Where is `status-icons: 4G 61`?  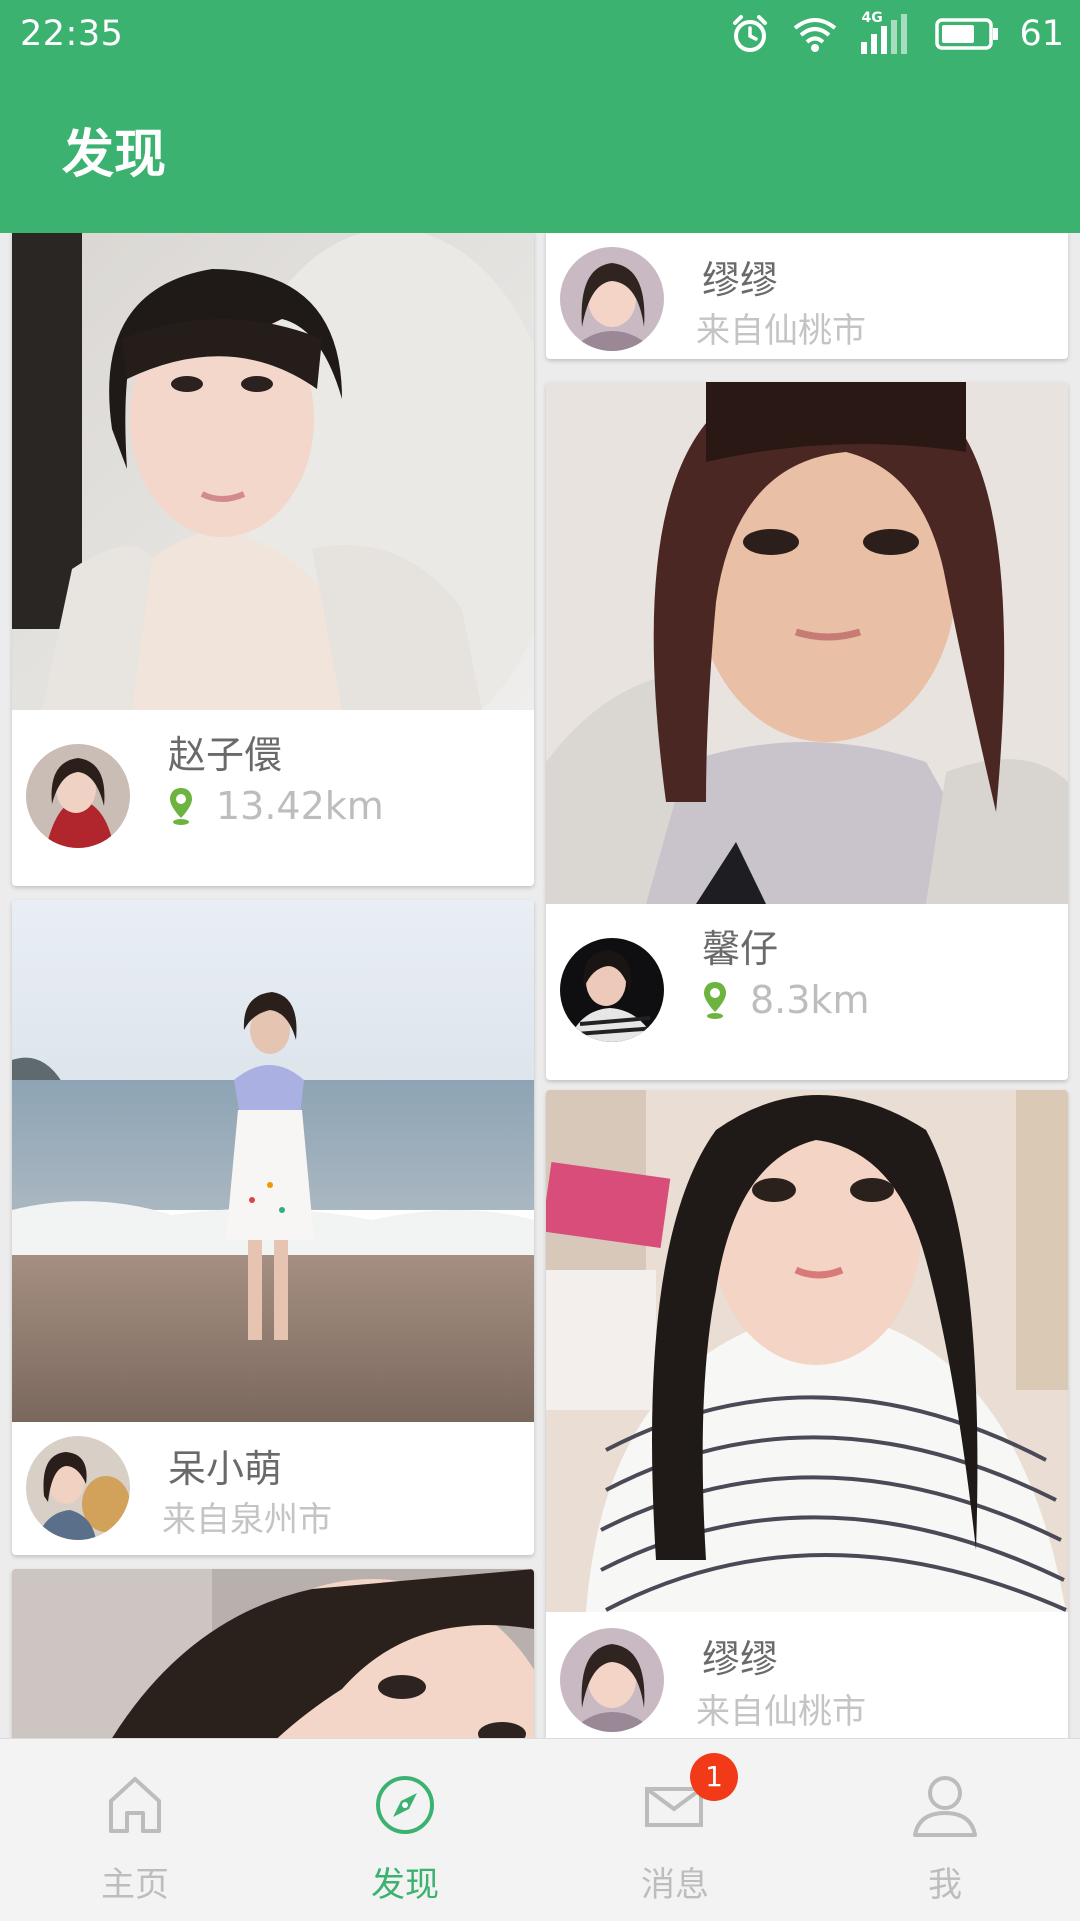
status-icons: 4G 61 is located at coordinates (896, 34).